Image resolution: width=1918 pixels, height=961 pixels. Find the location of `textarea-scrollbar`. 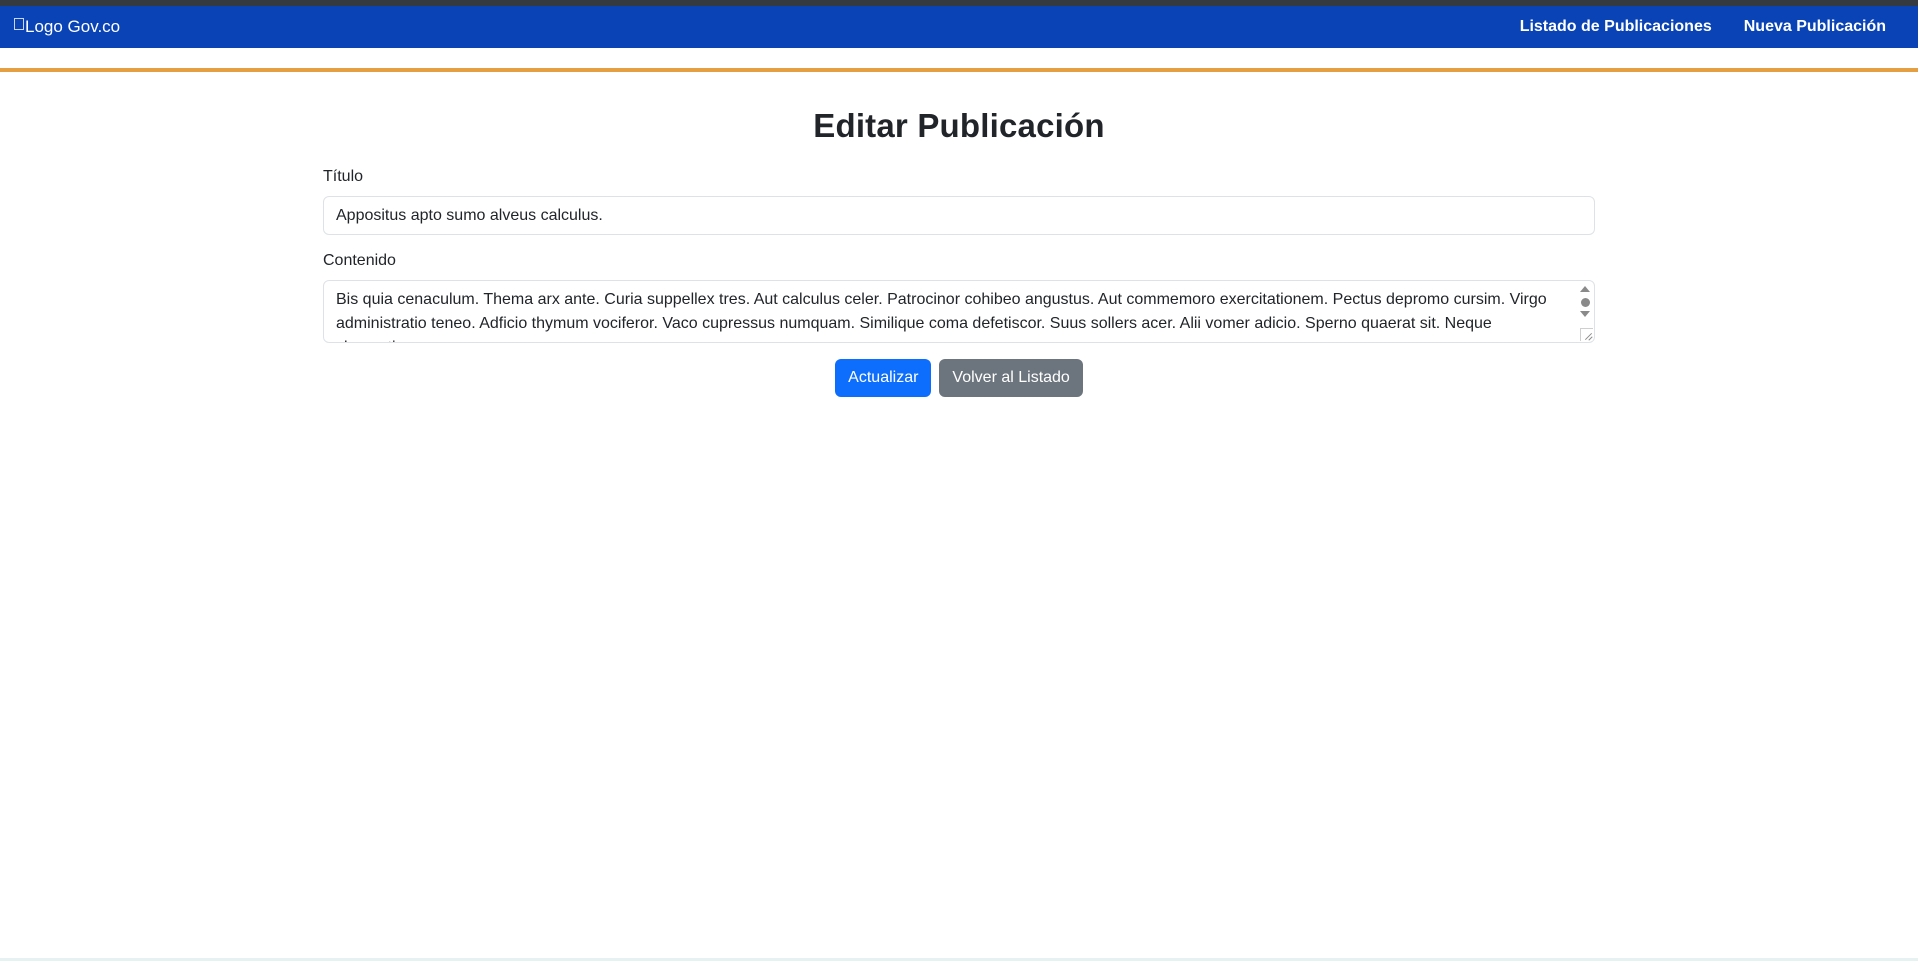

textarea-scrollbar is located at coordinates (1585, 305).